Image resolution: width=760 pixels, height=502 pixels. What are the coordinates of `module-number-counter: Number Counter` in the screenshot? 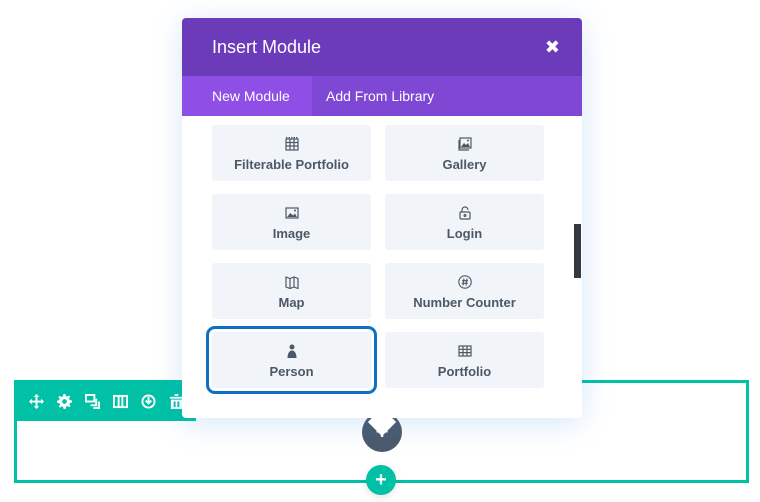 It's located at (464, 291).